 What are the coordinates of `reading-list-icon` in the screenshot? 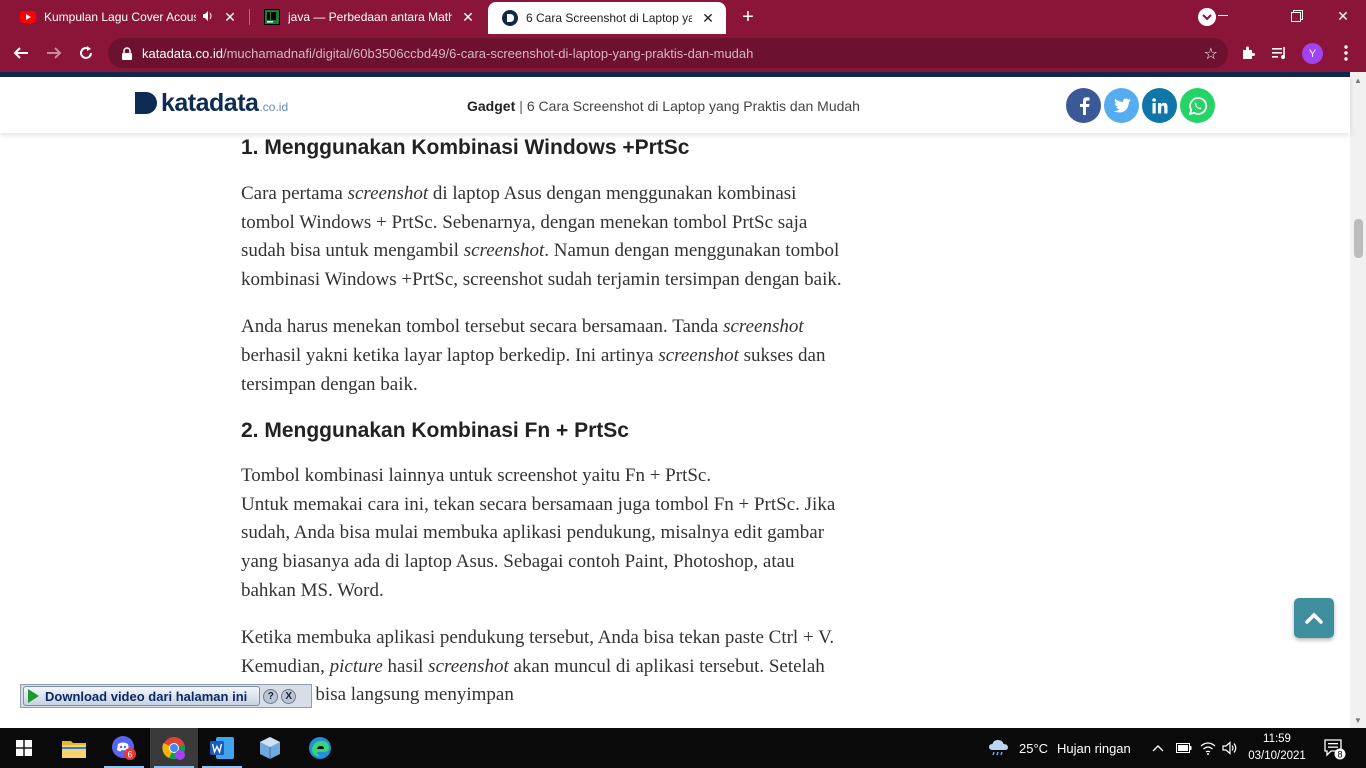 It's located at (1280, 53).